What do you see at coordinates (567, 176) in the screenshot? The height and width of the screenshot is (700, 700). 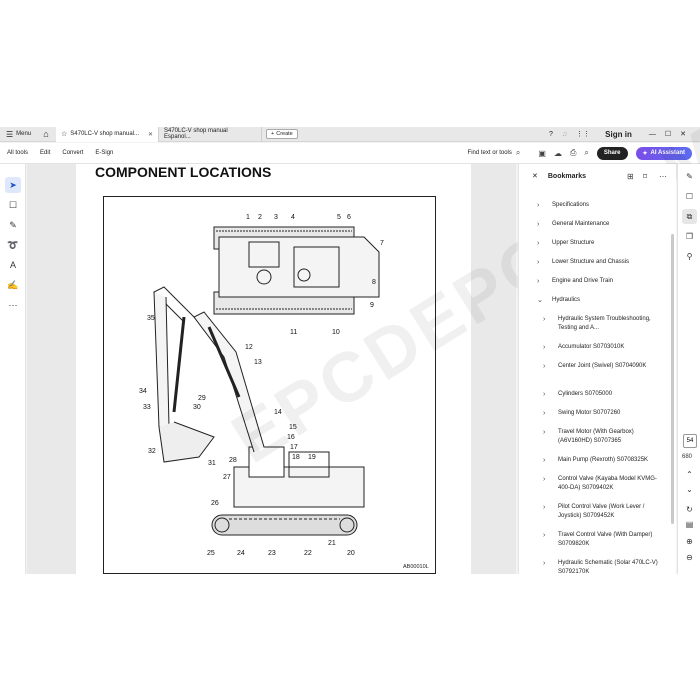 I see `bookmarks-title: Bookmarks` at bounding box center [567, 176].